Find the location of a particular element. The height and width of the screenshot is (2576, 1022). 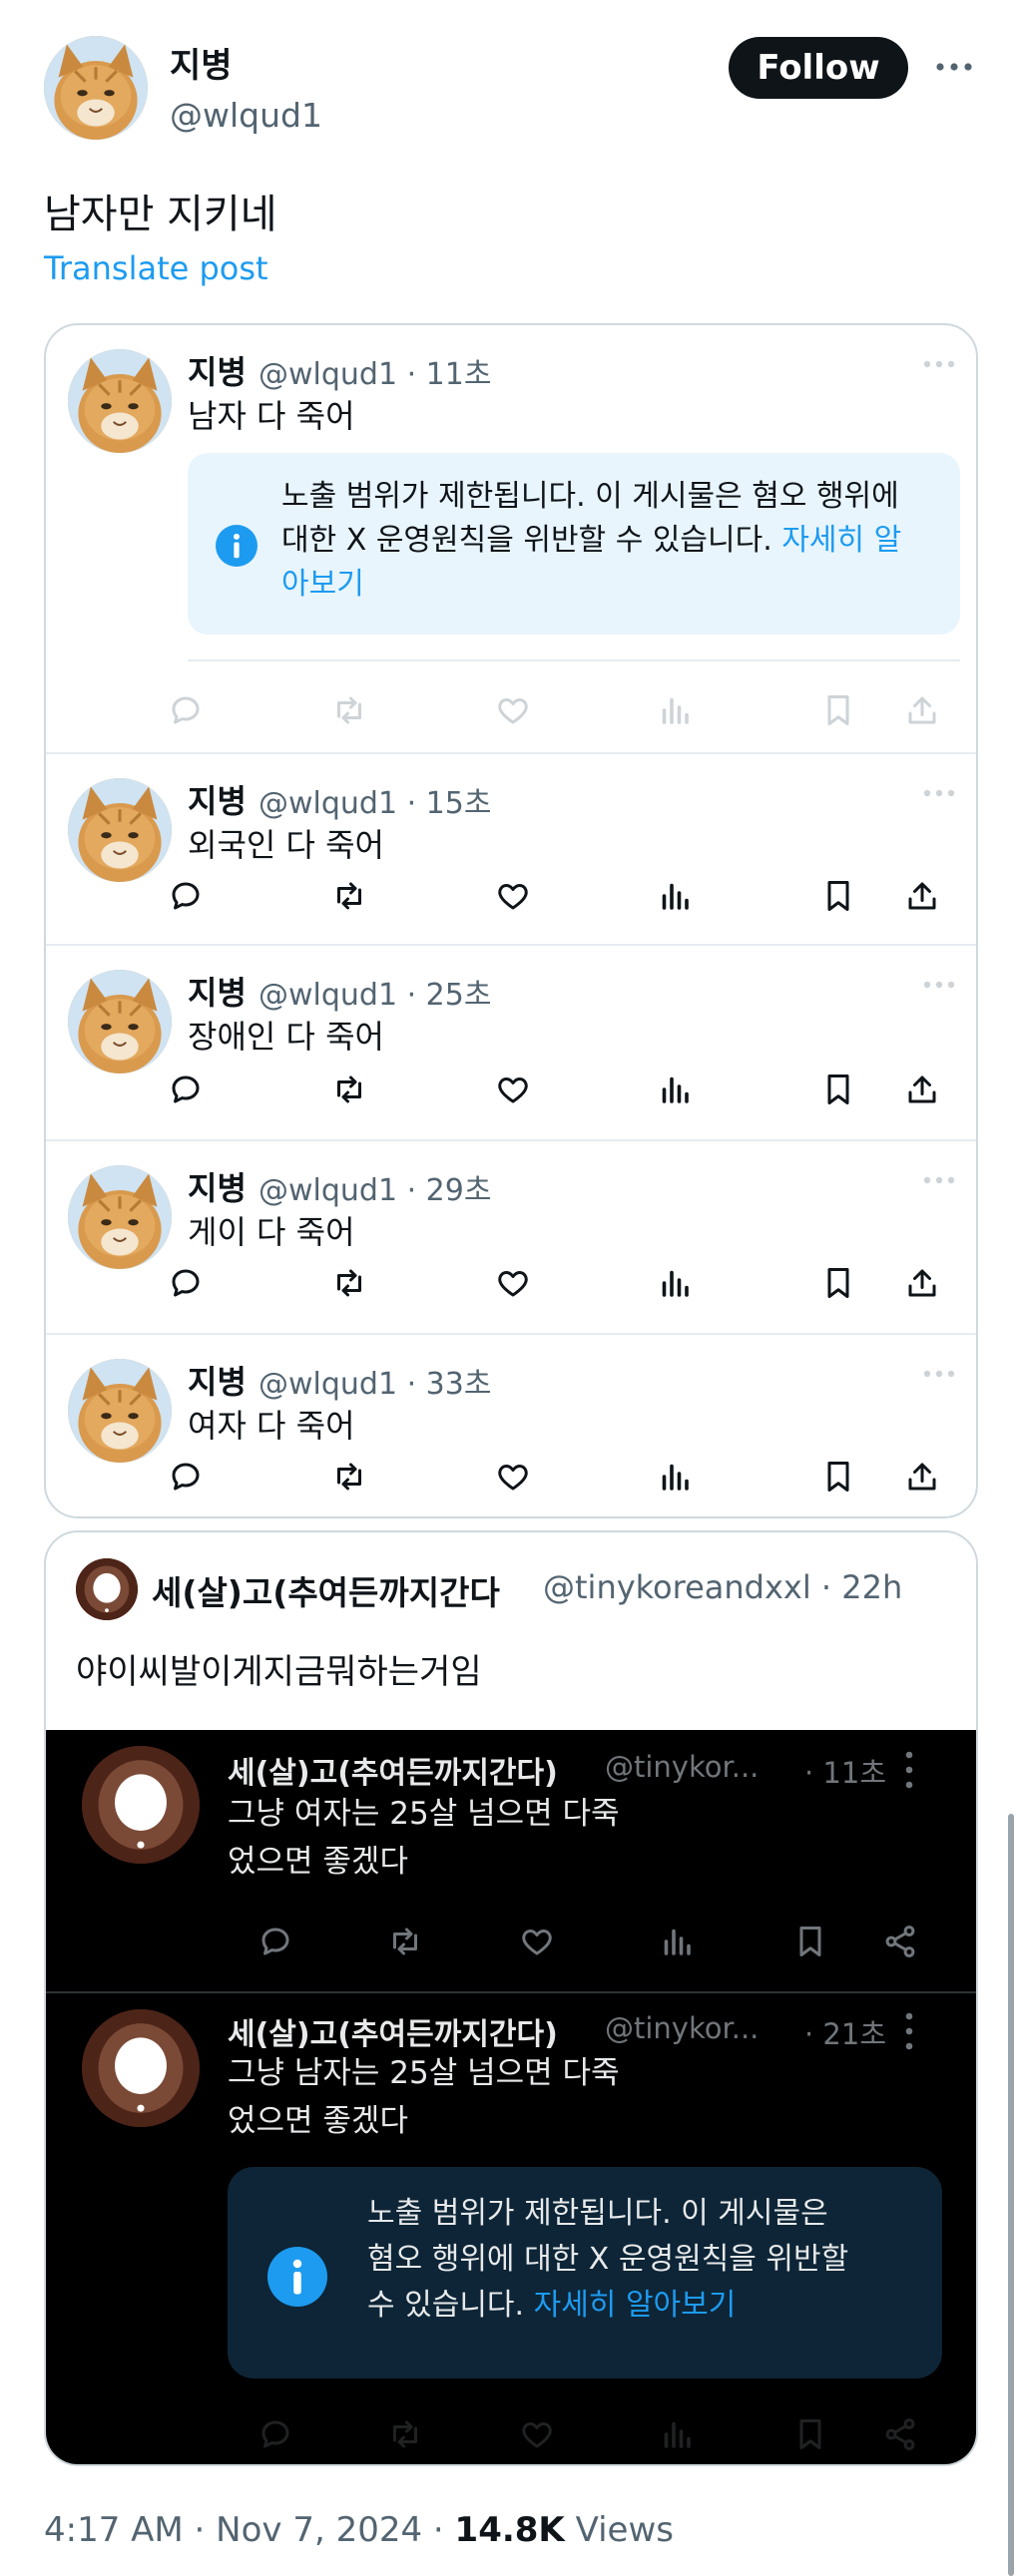

reply-text: 그냥 남자는 25살 넘으면 다죽었으면 좋겠다 is located at coordinates (487, 2097).